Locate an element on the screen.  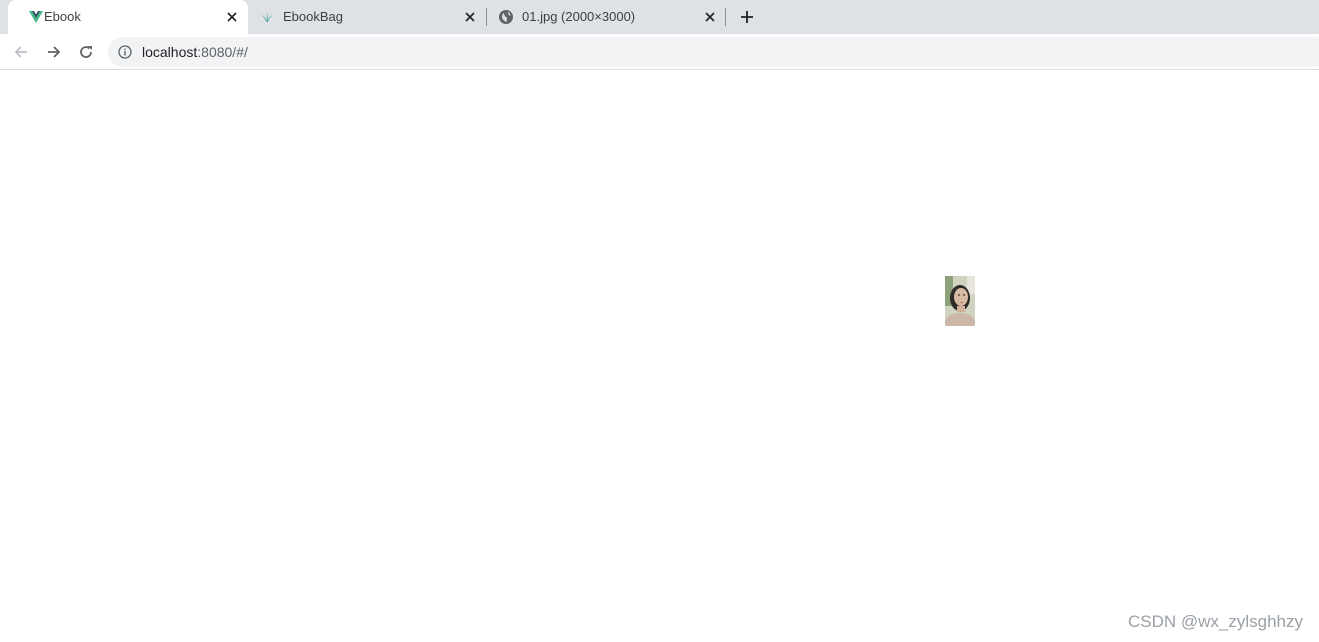
arrow-right-icon is located at coordinates (54, 52).